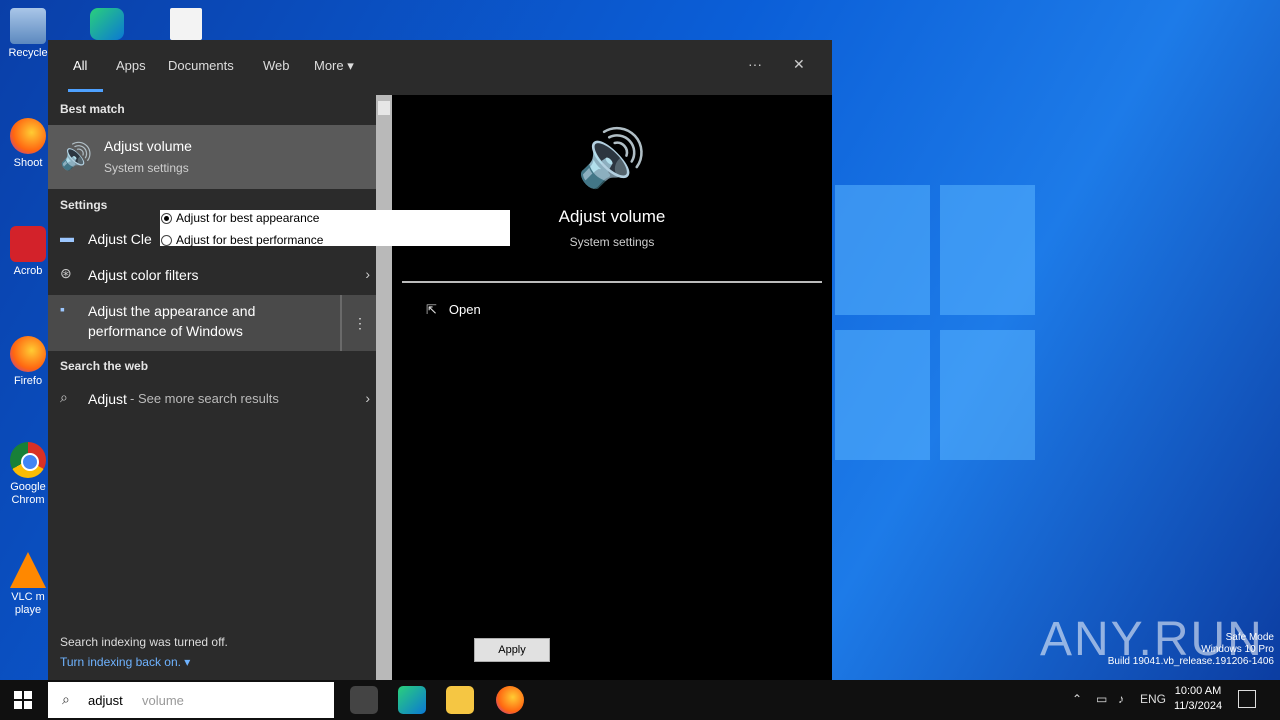 The width and height of the screenshot is (1280, 720). I want to click on settings-item-color-filters: ⊛ Adjust color filters ›, so click(212, 275).